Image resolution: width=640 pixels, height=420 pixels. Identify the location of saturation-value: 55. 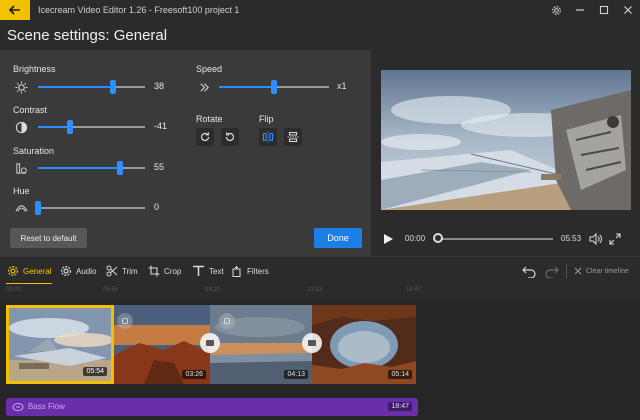
(159, 167).